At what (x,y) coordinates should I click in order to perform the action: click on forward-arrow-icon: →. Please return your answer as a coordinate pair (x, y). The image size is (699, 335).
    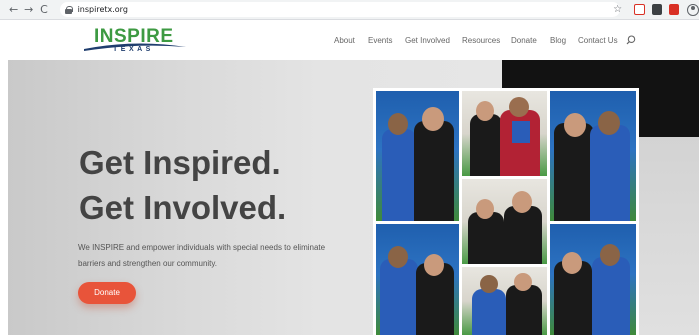
    Looking at the image, I should click on (28, 10).